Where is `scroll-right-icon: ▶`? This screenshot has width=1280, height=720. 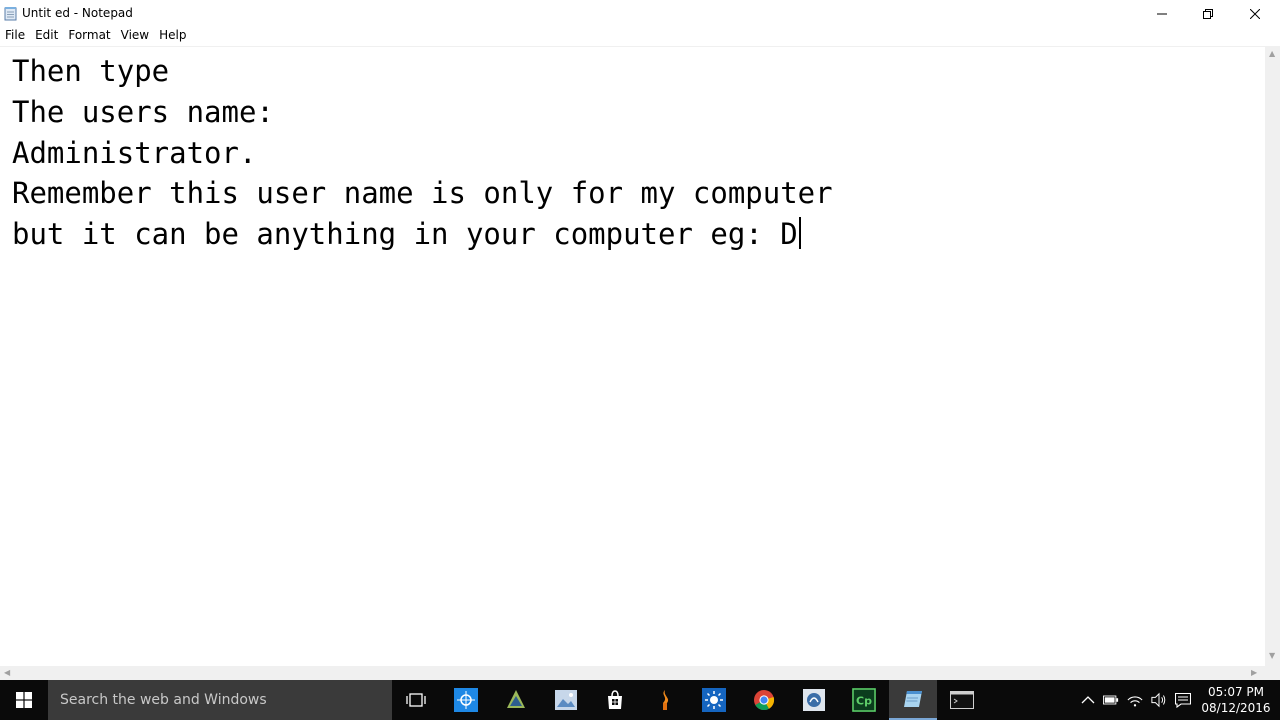 scroll-right-icon: ▶ is located at coordinates (1254, 673).